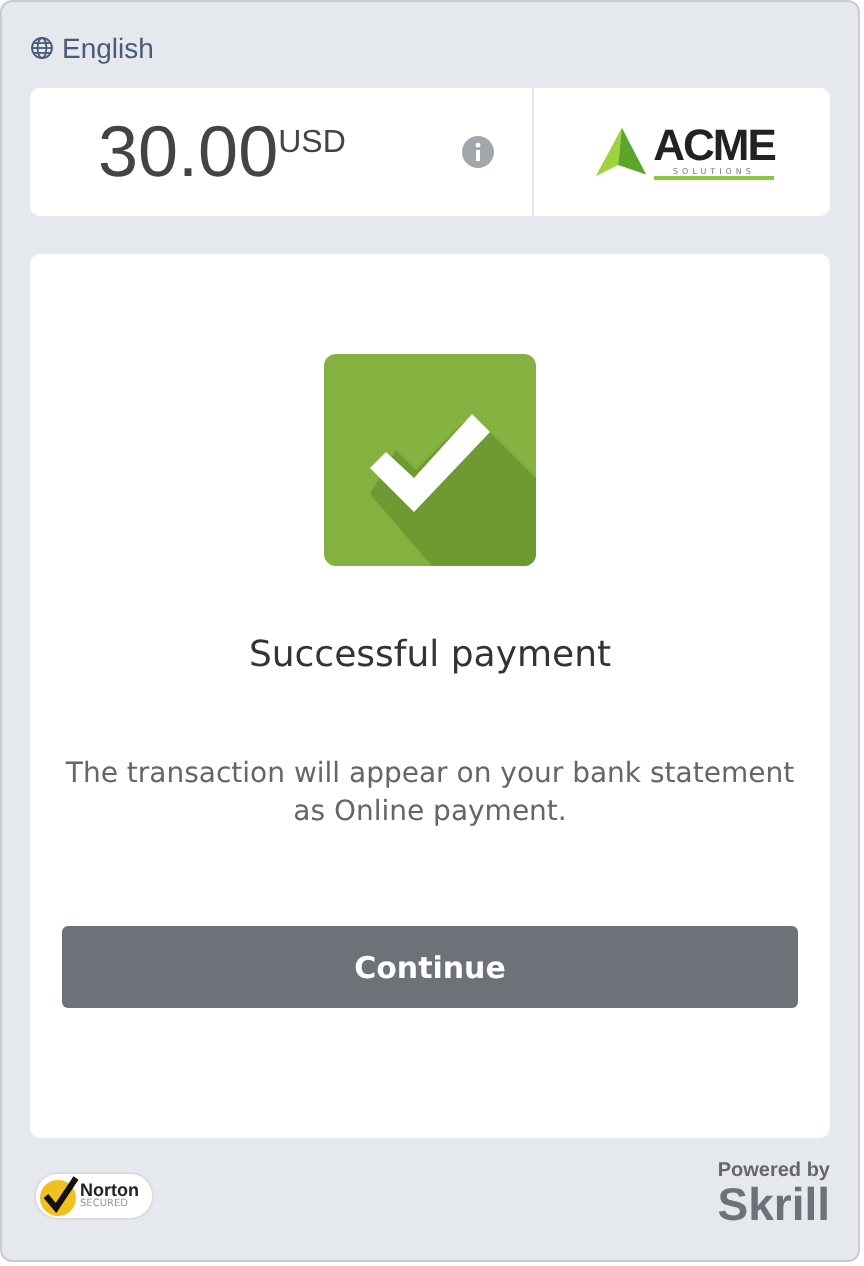  Describe the element at coordinates (312, 144) in the screenshot. I see `currency: USD` at that location.